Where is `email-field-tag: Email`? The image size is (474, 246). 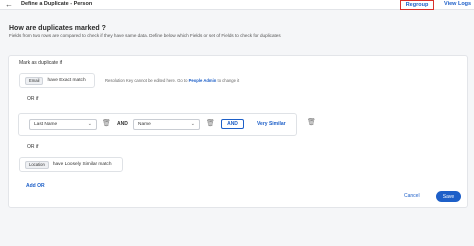 email-field-tag: Email is located at coordinates (34, 80).